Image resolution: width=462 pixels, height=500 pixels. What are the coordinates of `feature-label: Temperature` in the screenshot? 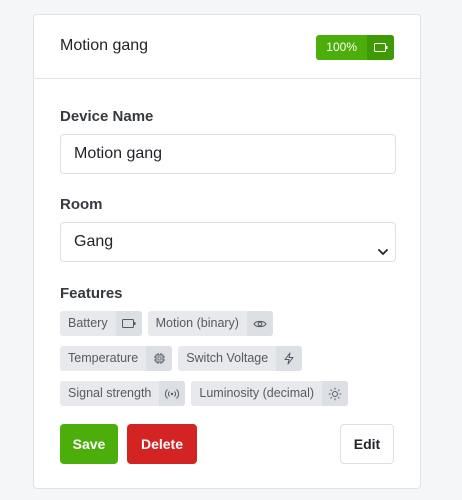 It's located at (103, 358).